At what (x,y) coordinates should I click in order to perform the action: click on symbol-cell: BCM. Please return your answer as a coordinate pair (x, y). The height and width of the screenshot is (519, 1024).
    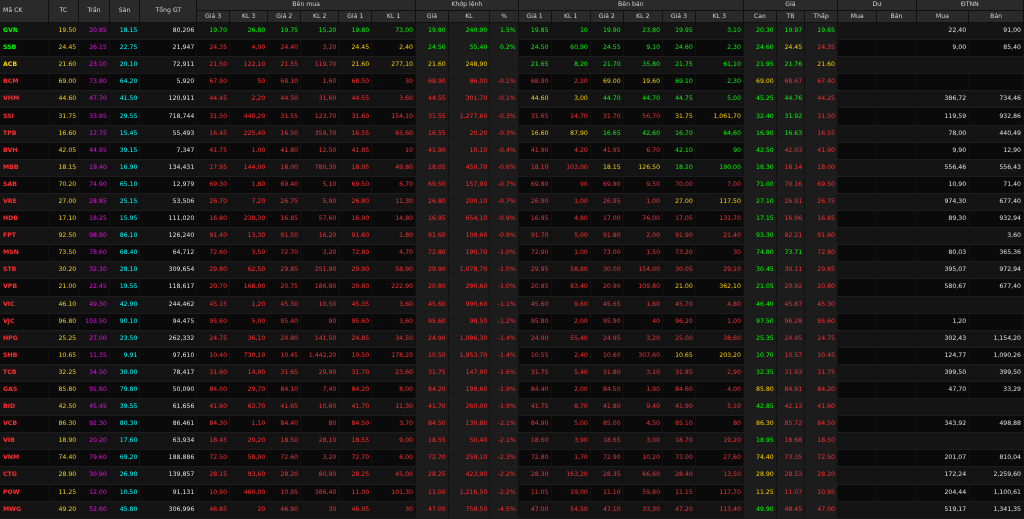
    Looking at the image, I should click on (24, 82).